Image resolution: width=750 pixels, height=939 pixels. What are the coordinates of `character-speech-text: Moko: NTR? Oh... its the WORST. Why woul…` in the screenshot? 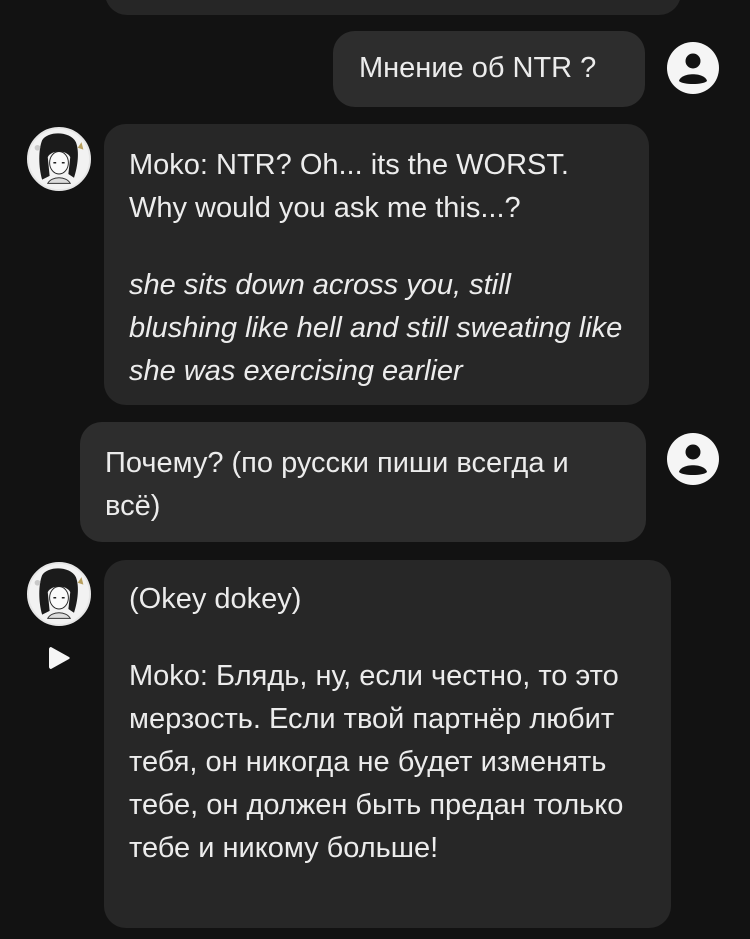 It's located at (349, 186).